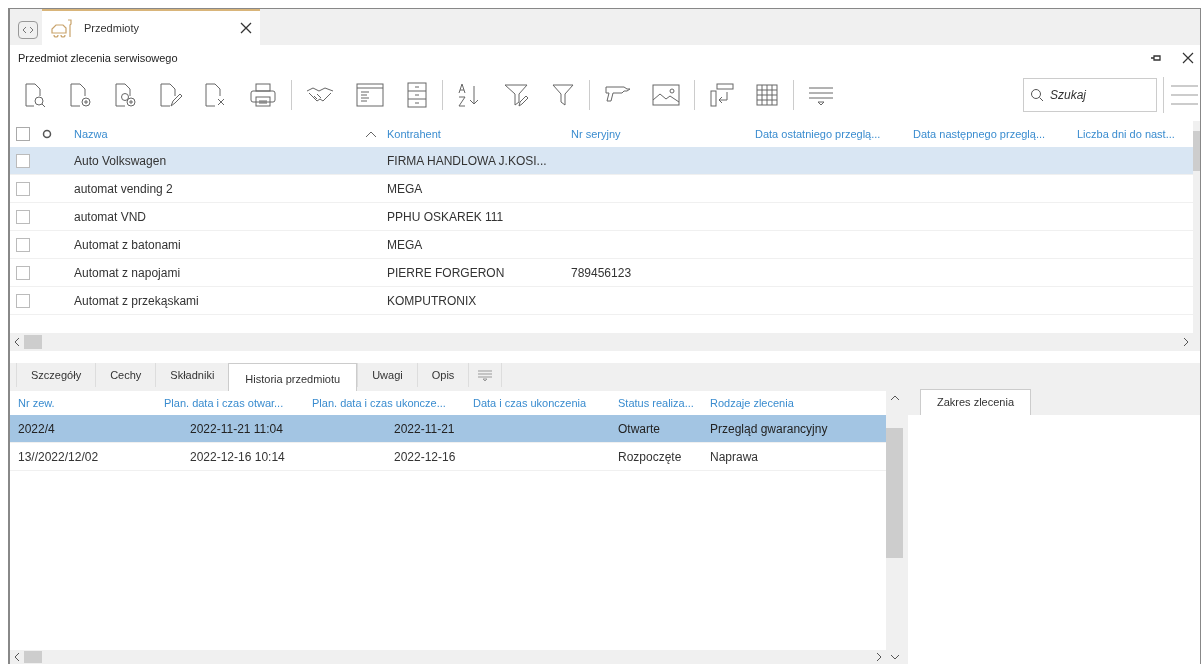 This screenshot has width=1201, height=664. What do you see at coordinates (424, 428) in the screenshot?
I see `table-cell: 2022-11-21` at bounding box center [424, 428].